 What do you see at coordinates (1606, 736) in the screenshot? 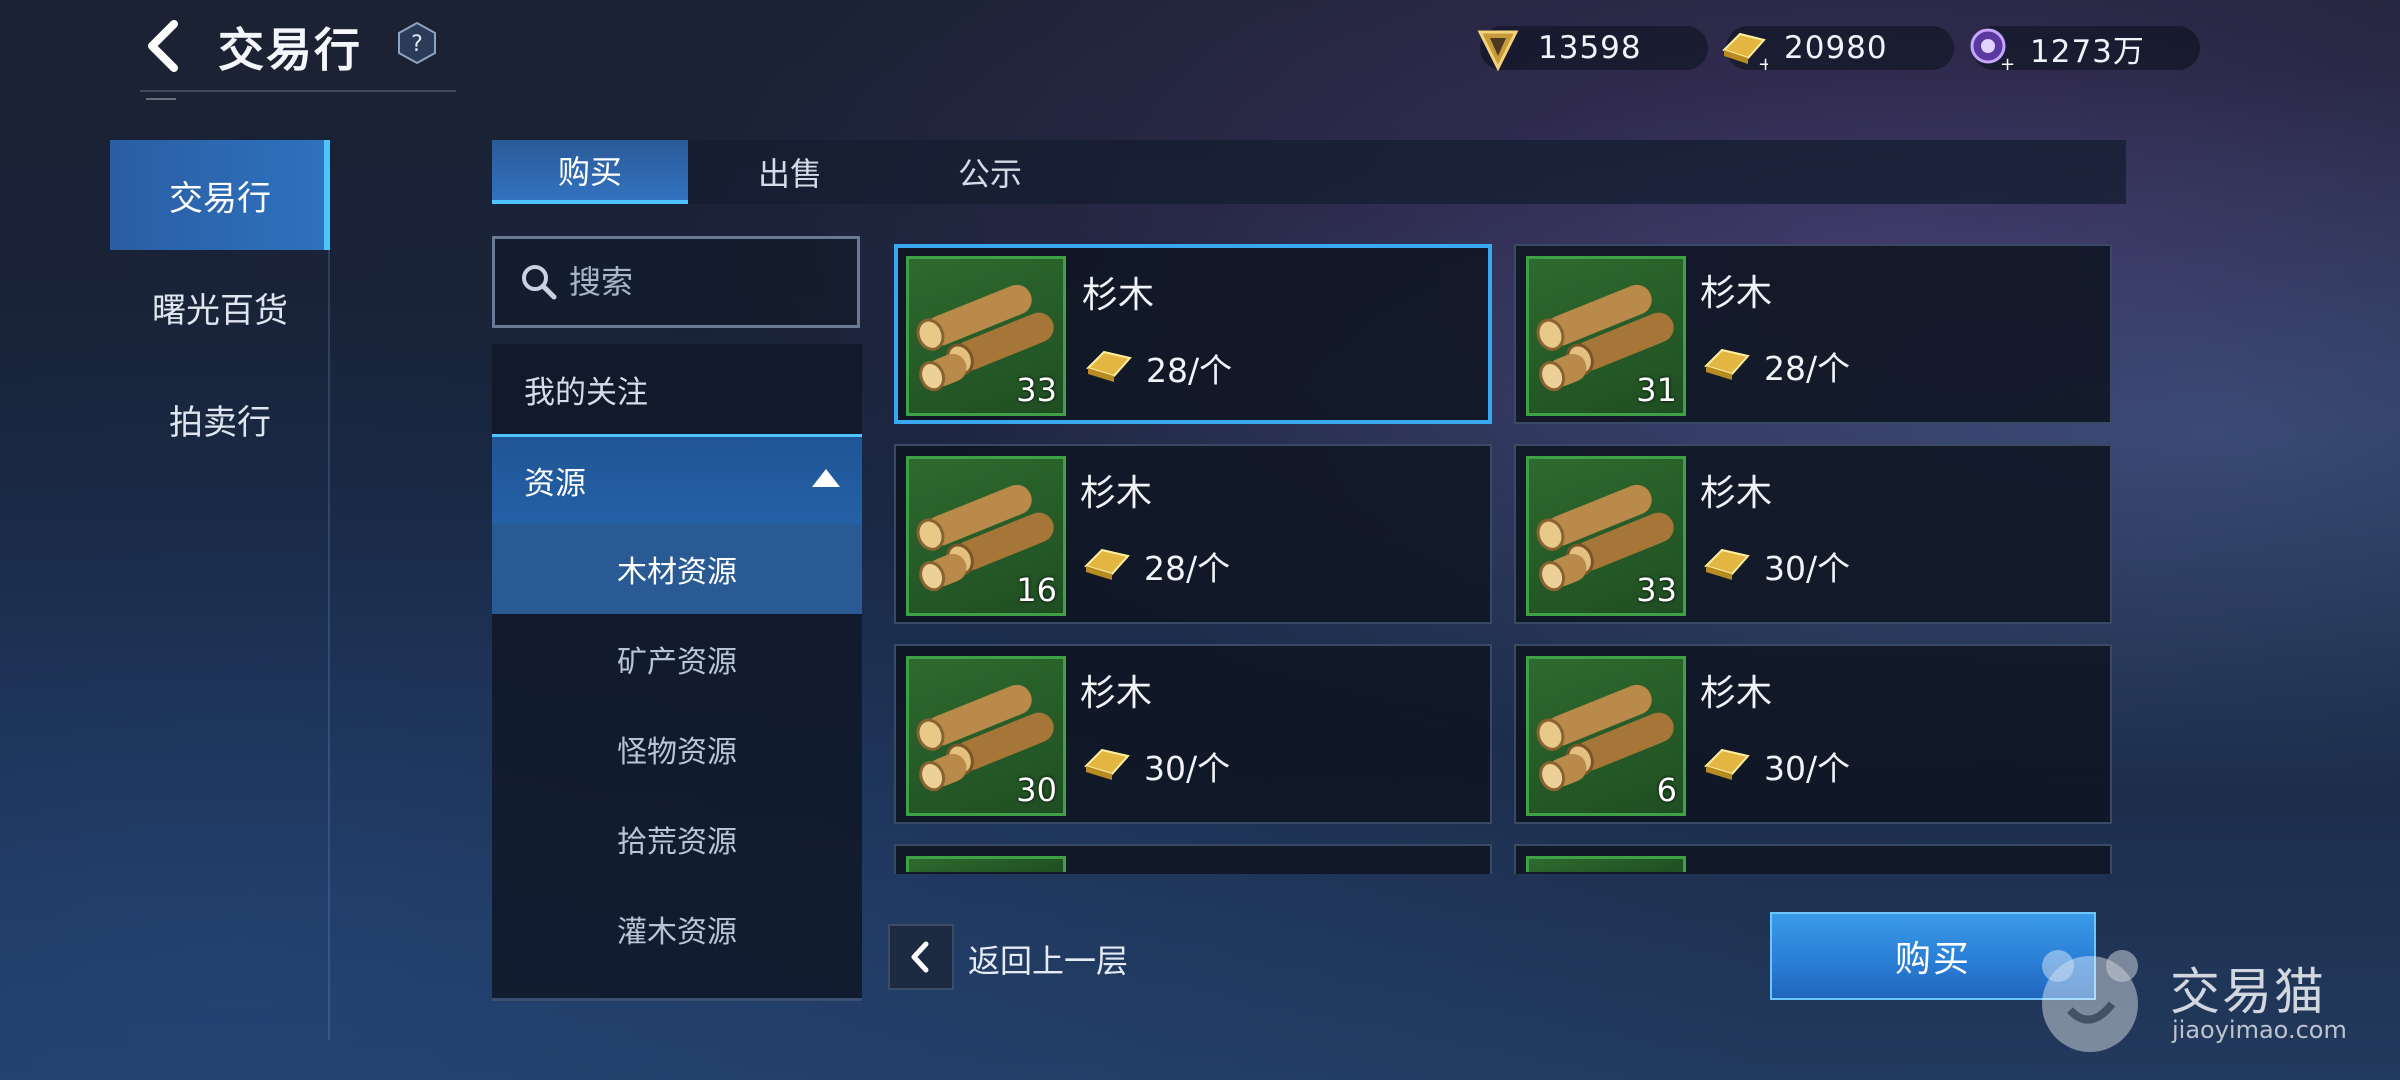
I see `item-thumbnail: 6` at bounding box center [1606, 736].